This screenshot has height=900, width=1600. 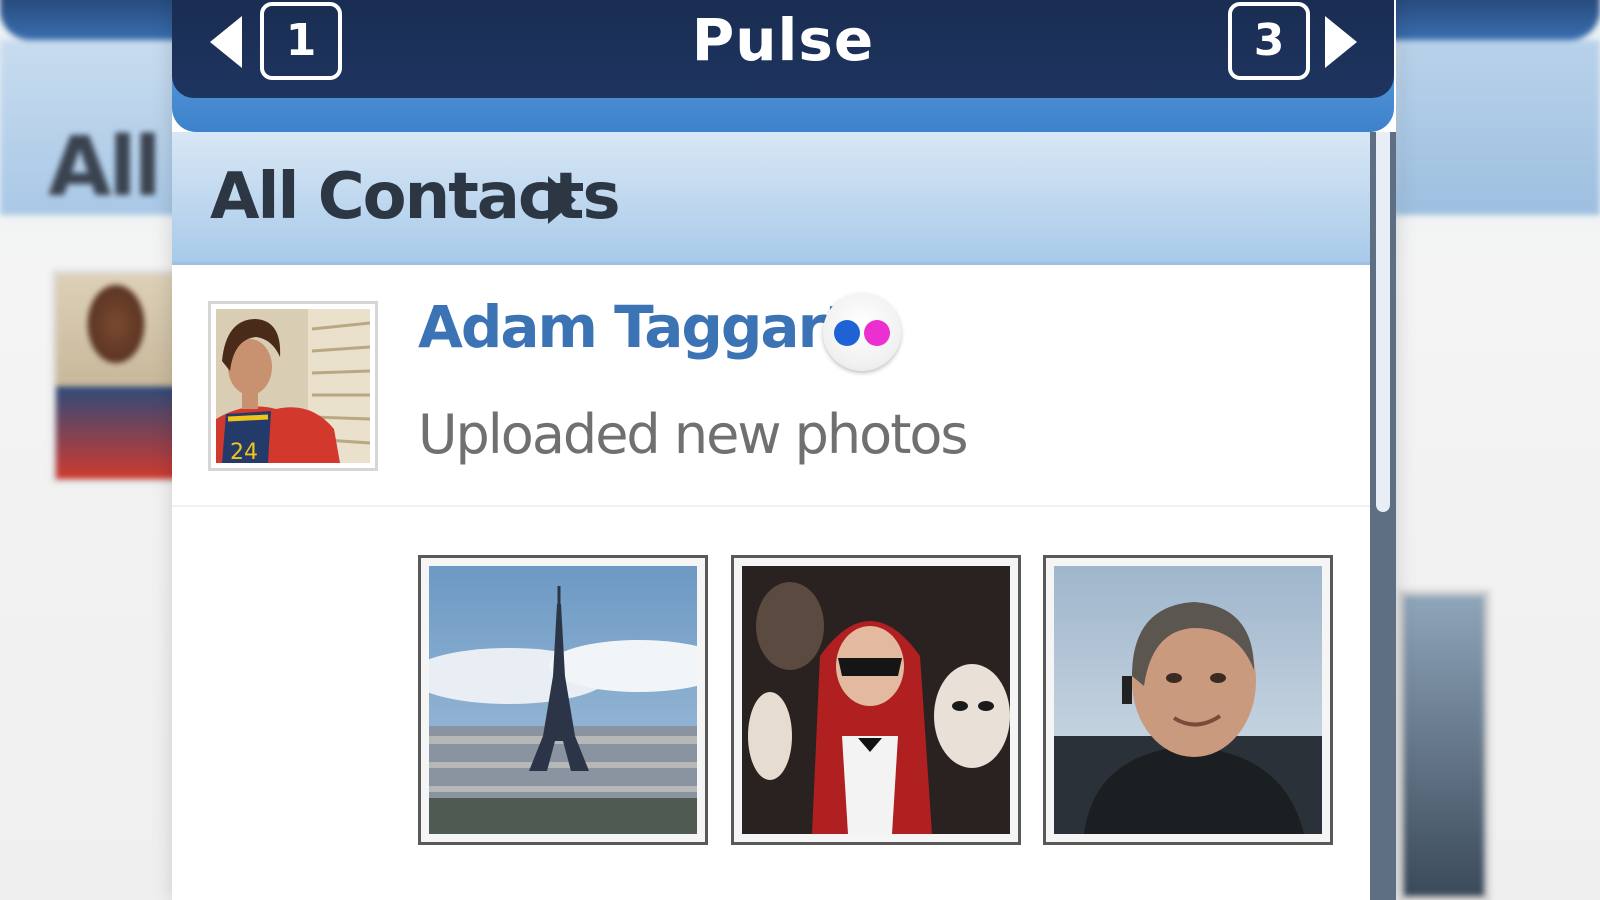 What do you see at coordinates (783, 40) in the screenshot?
I see `app-title: Pulse` at bounding box center [783, 40].